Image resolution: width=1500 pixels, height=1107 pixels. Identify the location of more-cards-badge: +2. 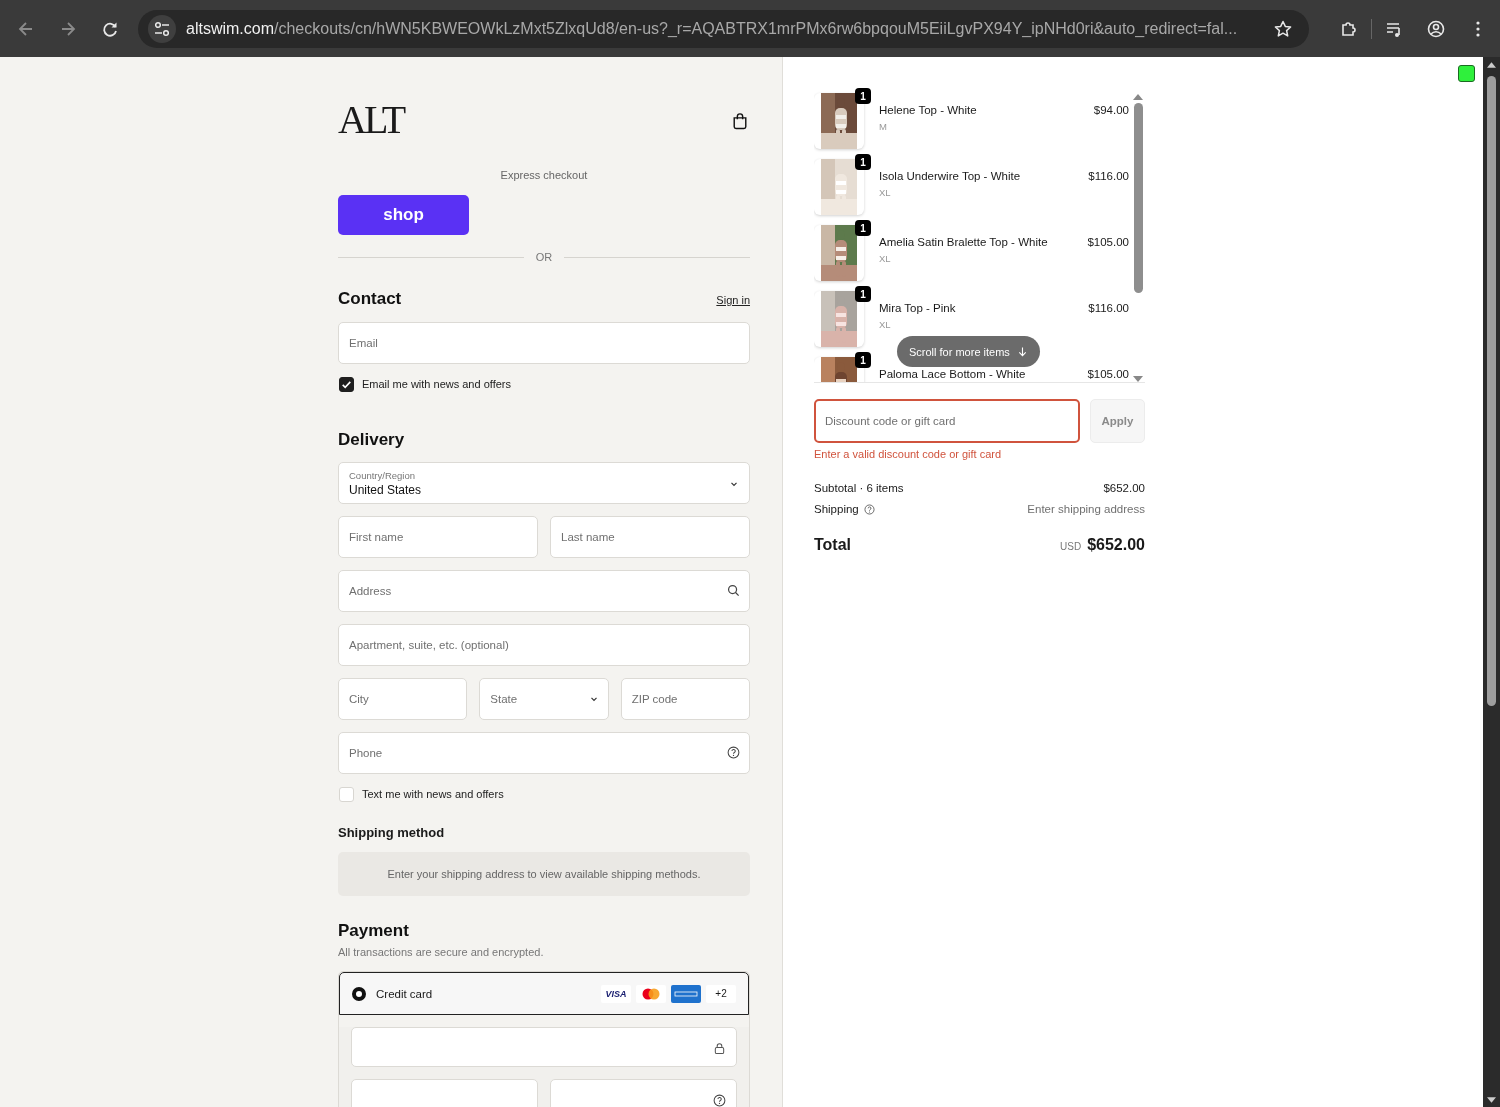
(721, 993).